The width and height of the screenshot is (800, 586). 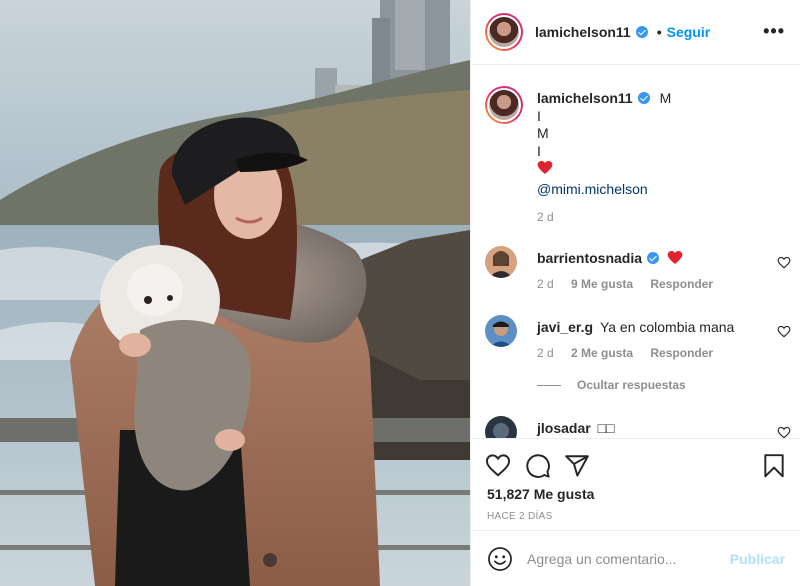 I want to click on author-avatar, so click(x=504, y=32).